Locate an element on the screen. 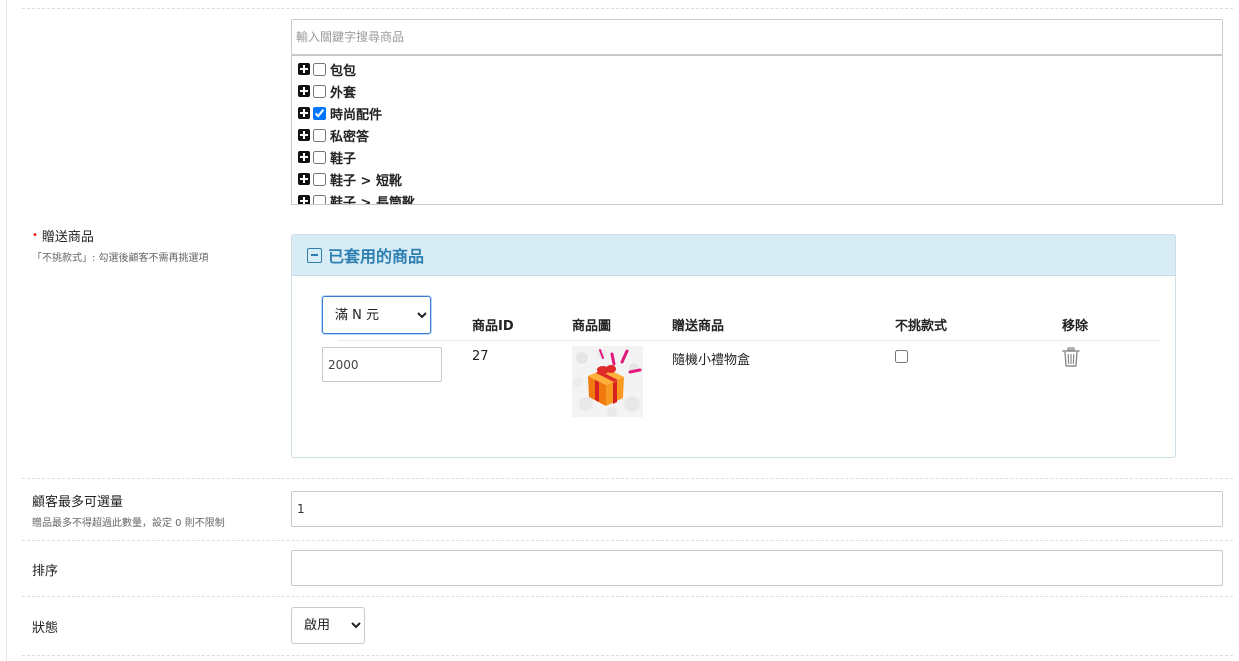 The width and height of the screenshot is (1239, 661). column-header-remove: 移除 is located at coordinates (1075, 326).